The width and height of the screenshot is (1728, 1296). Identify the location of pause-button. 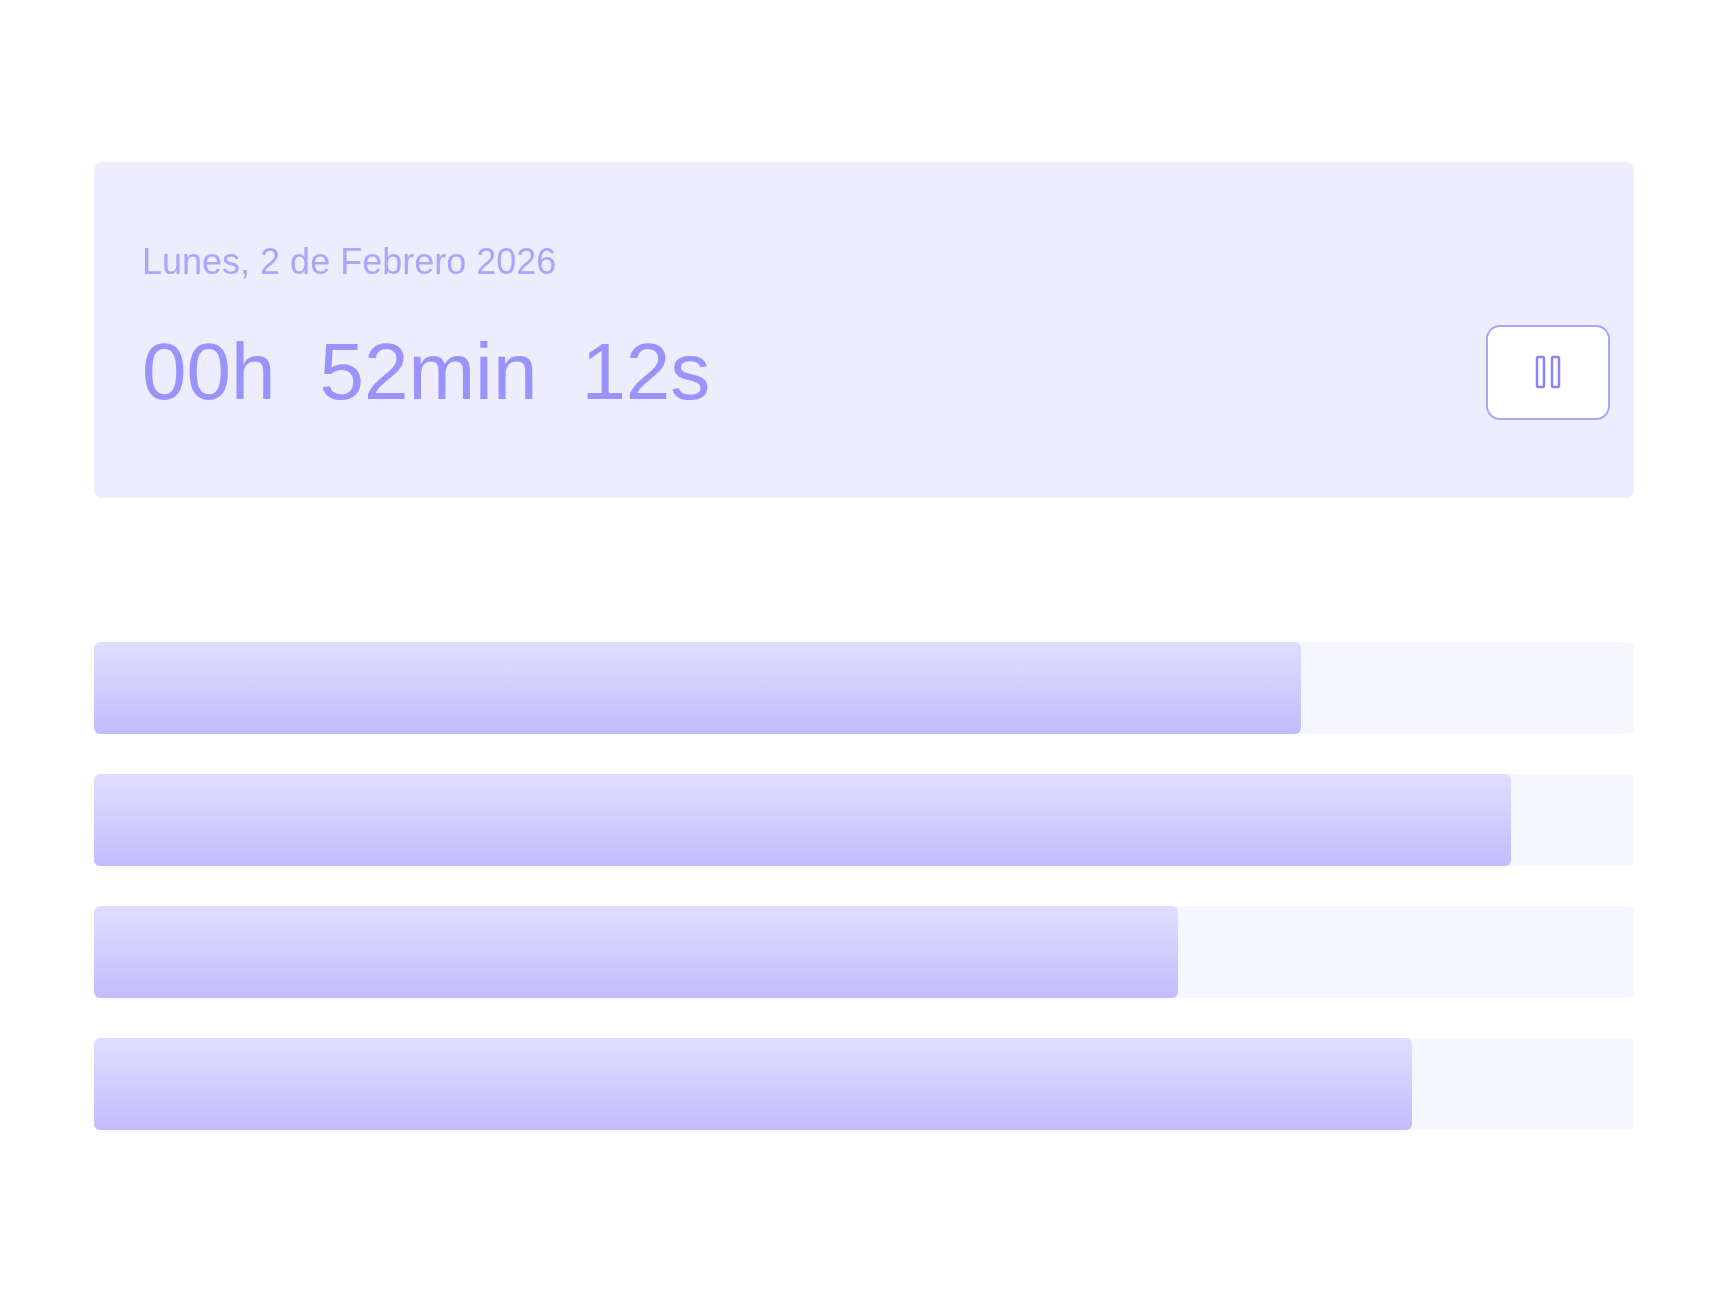
(1548, 372).